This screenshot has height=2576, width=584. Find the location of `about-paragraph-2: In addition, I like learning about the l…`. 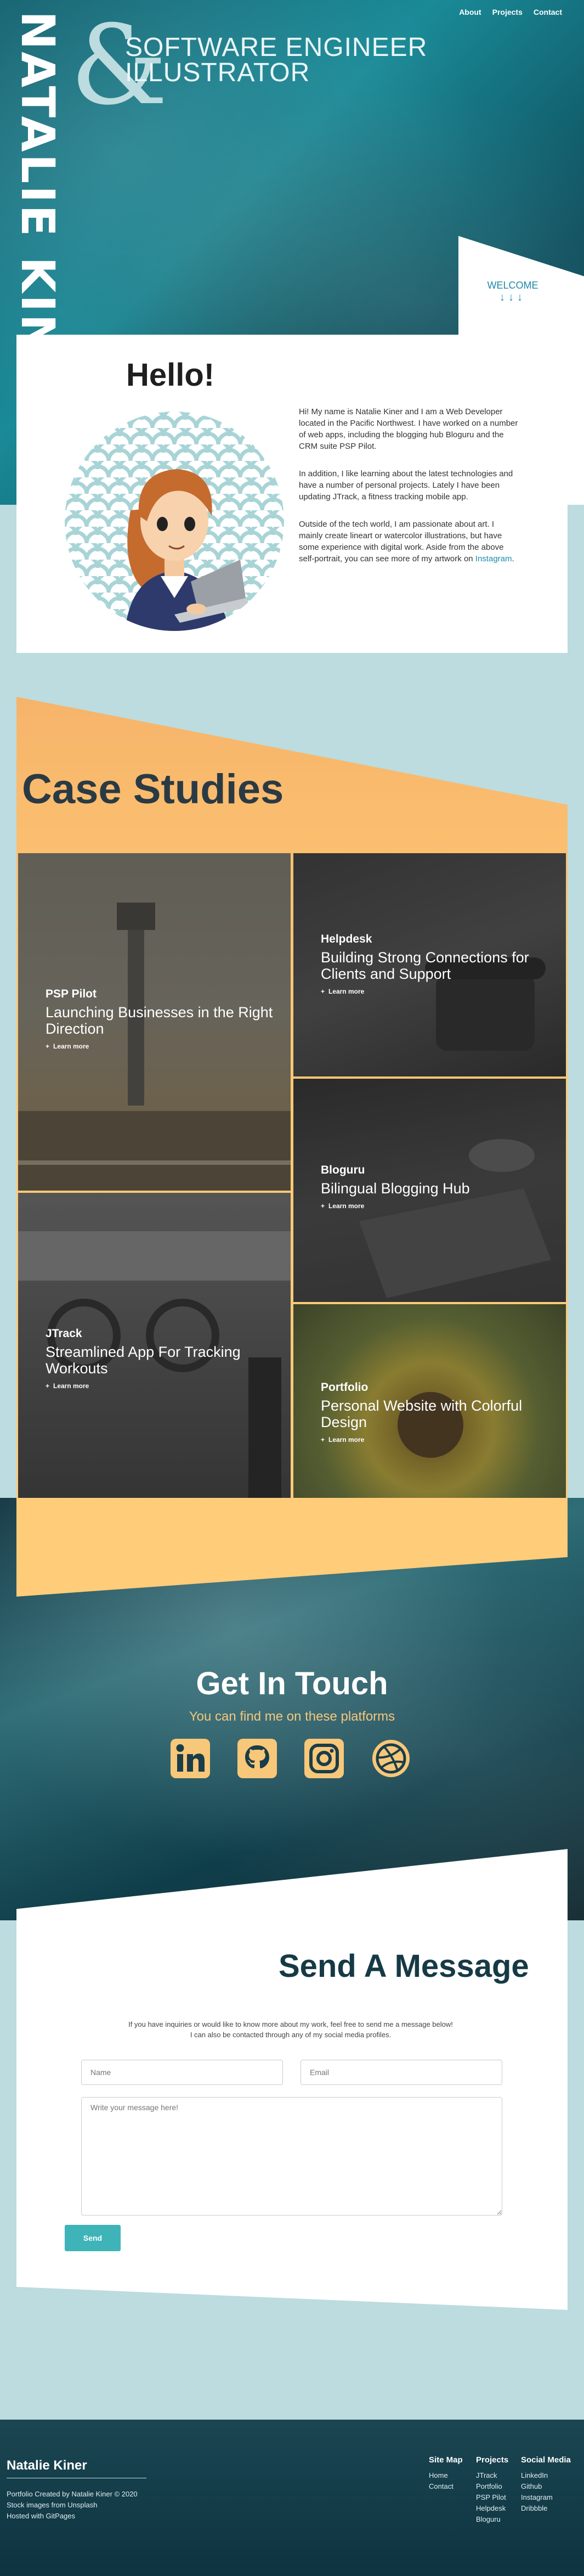

about-paragraph-2: In addition, I like learning about the l… is located at coordinates (406, 485).